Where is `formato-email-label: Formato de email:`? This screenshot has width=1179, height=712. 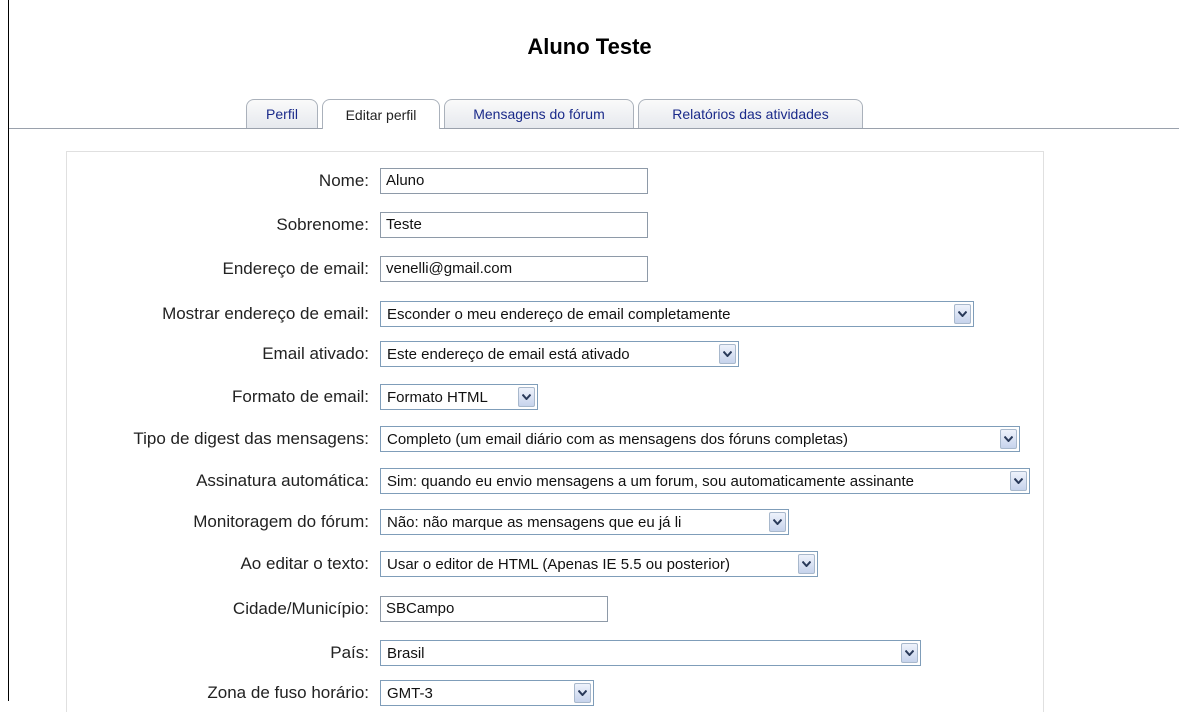
formato-email-label: Formato de email: is located at coordinates (300, 396).